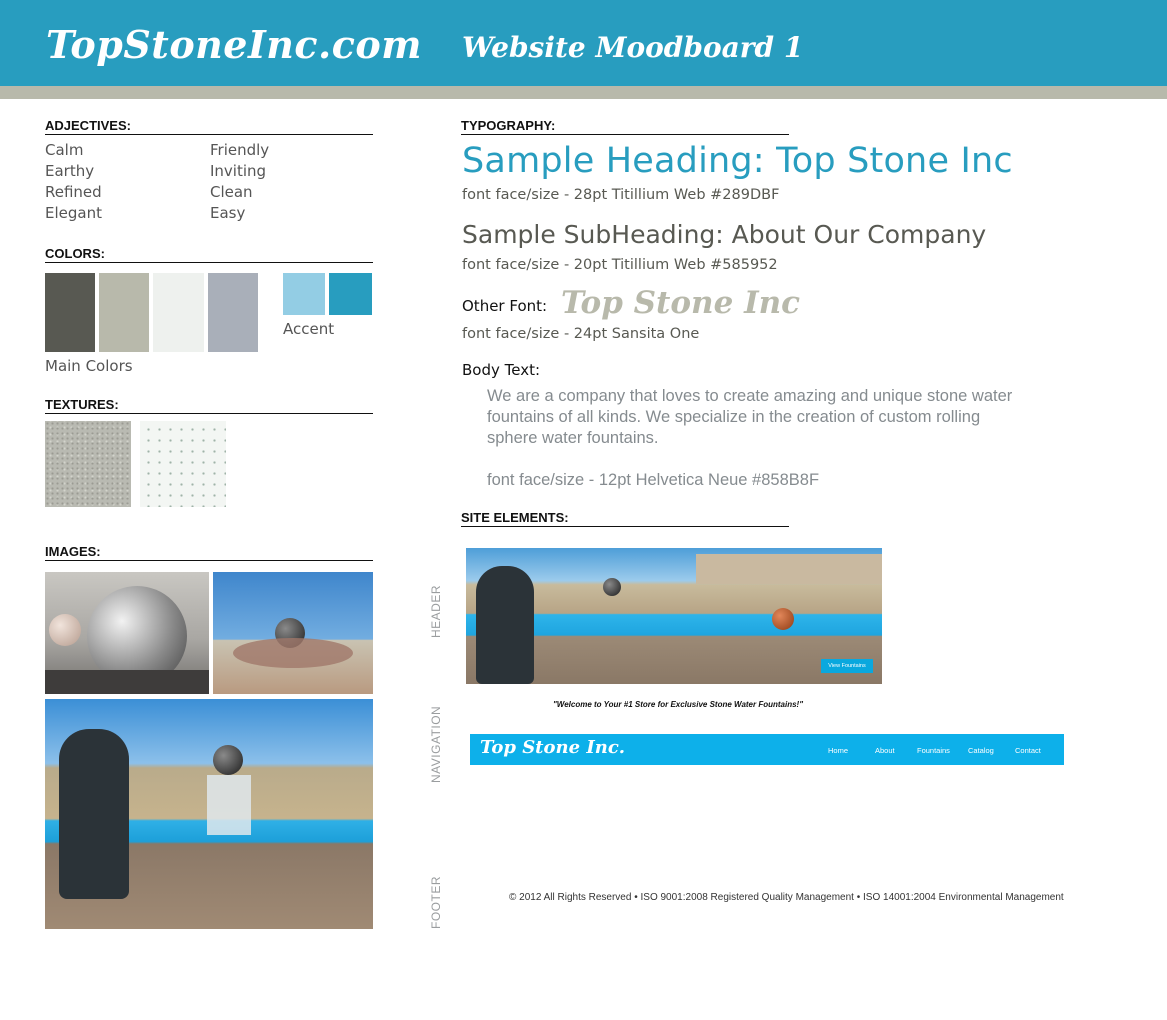 The width and height of the screenshot is (1167, 1020). What do you see at coordinates (981, 750) in the screenshot?
I see `nav-link-catalog: Catalog` at bounding box center [981, 750].